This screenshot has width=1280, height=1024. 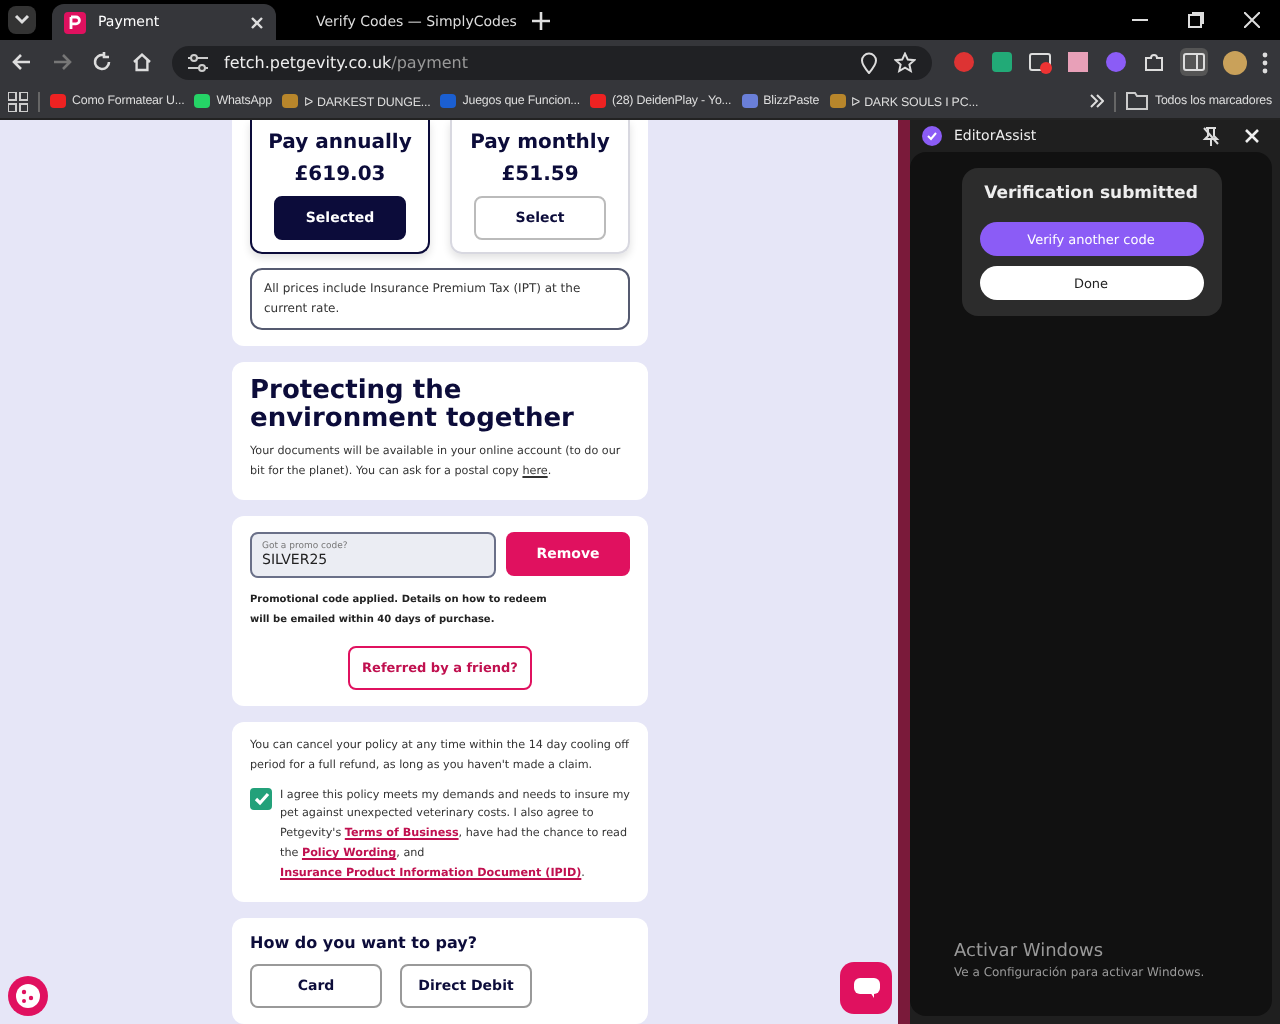 What do you see at coordinates (552, 62) in the screenshot?
I see `address-bar: fetch.petgevity.co.uk/payment` at bounding box center [552, 62].